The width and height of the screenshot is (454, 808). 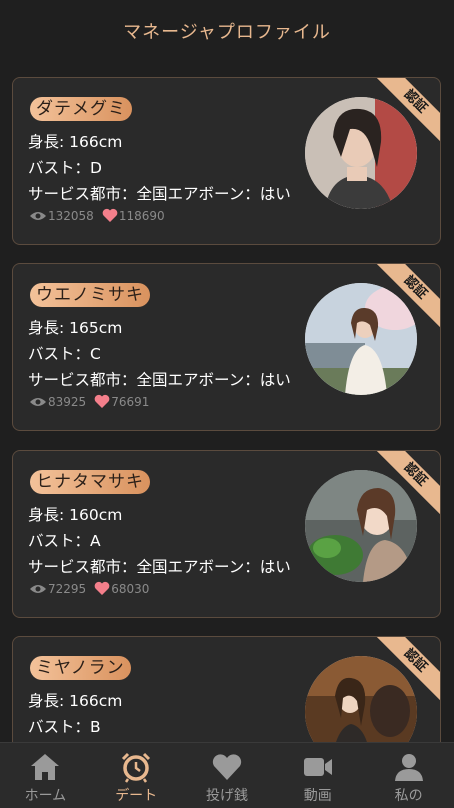 What do you see at coordinates (64, 727) in the screenshot?
I see `profile-bust: バスト：B` at bounding box center [64, 727].